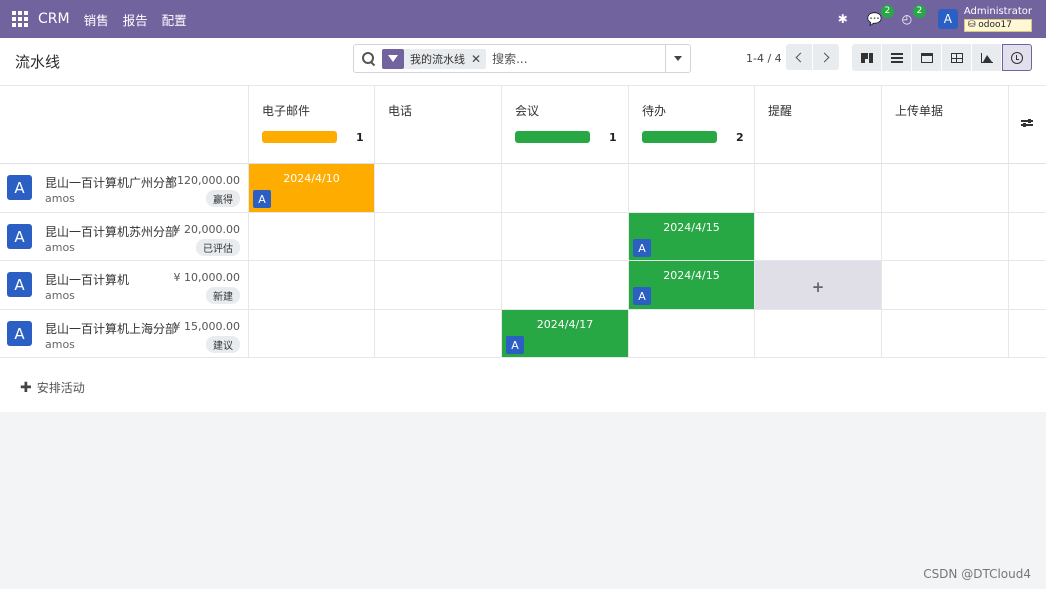 Image resolution: width=1046 pixels, height=589 pixels. I want to click on record-name: 昆山一百计算机广州分部, so click(111, 183).